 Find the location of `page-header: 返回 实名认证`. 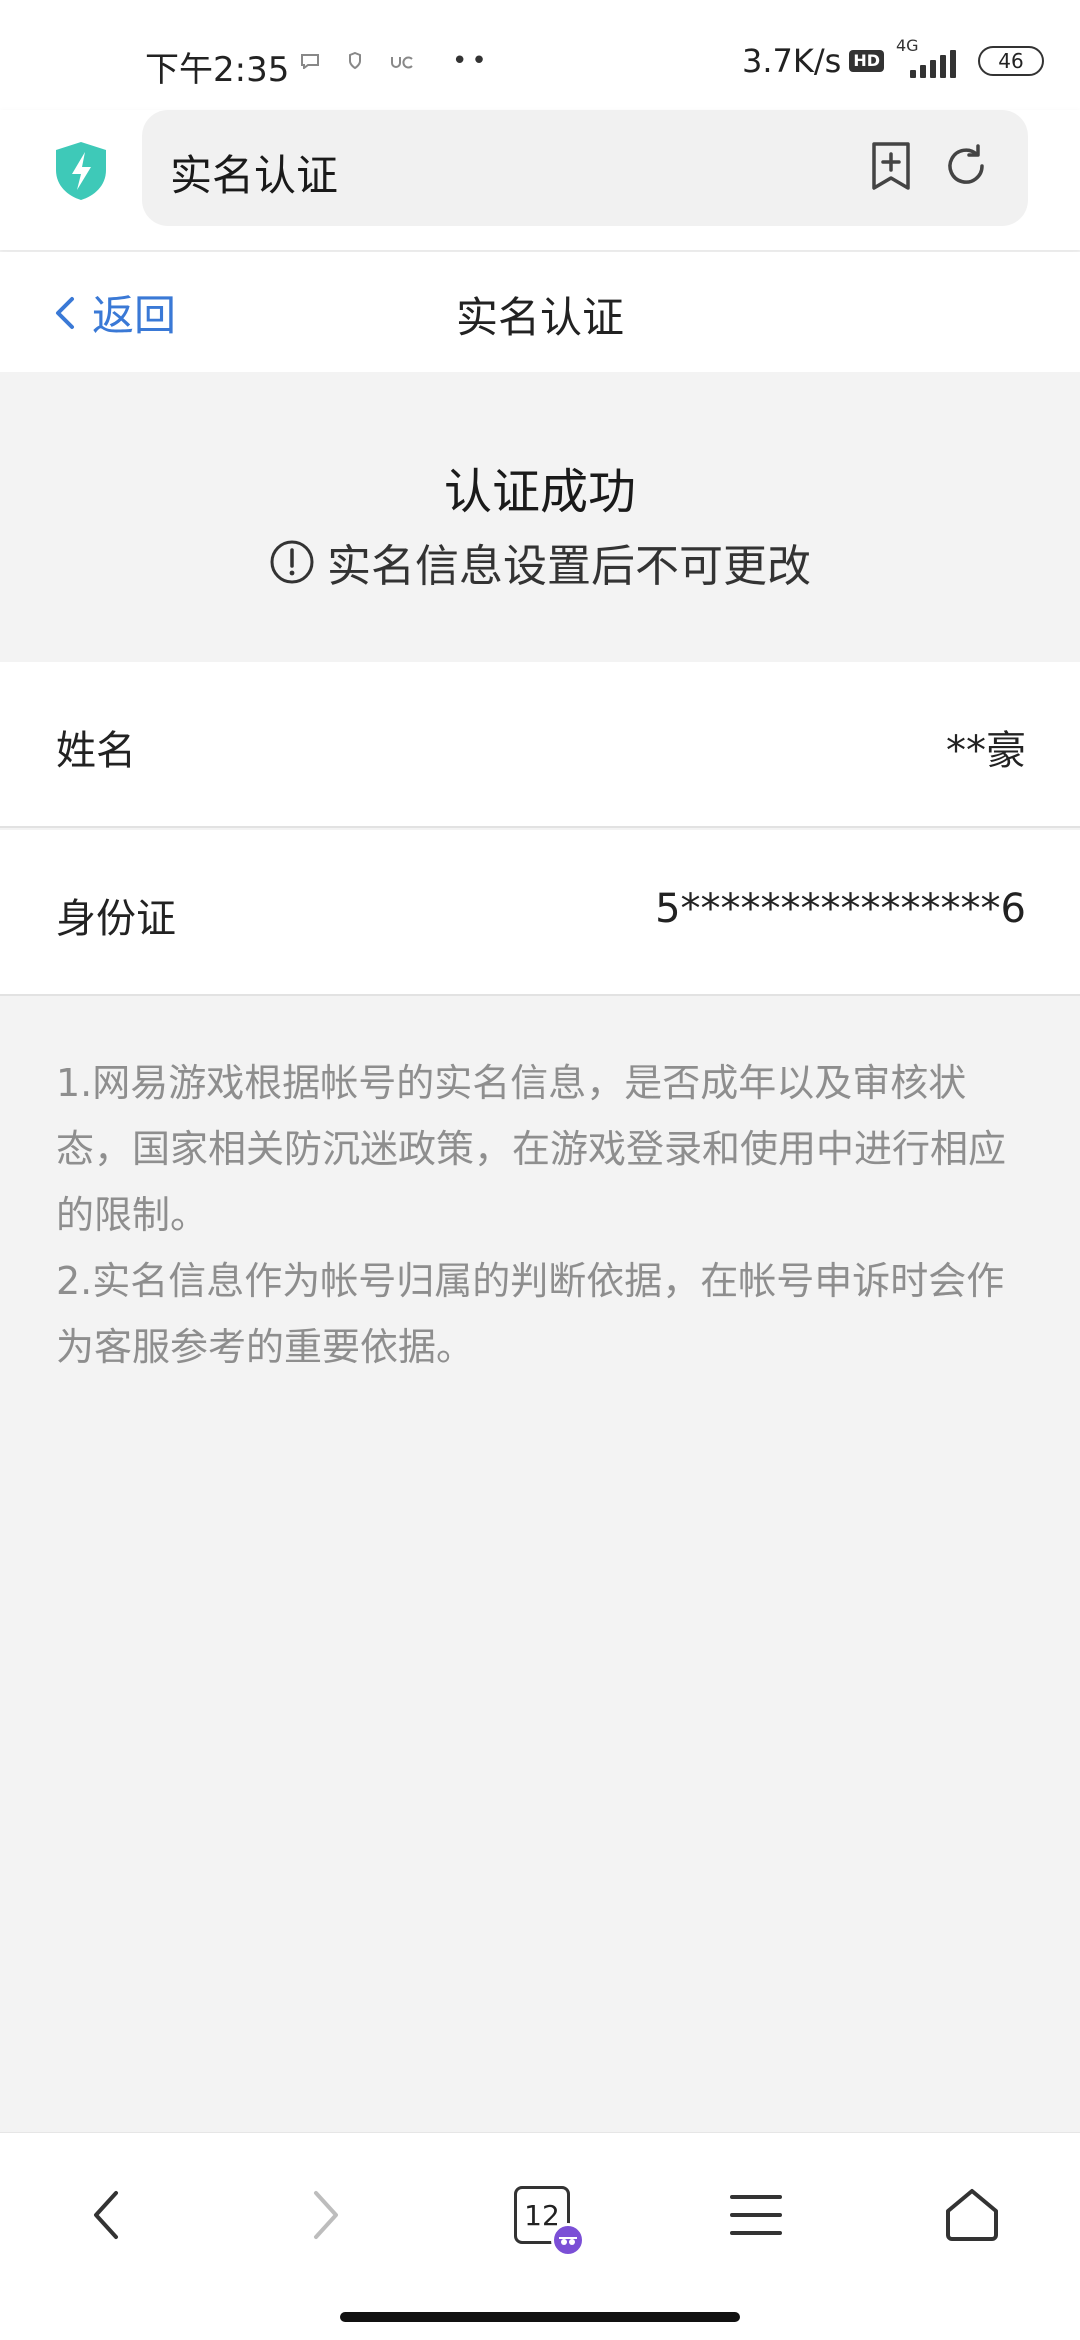

page-header: 返回 实名认证 is located at coordinates (540, 312).